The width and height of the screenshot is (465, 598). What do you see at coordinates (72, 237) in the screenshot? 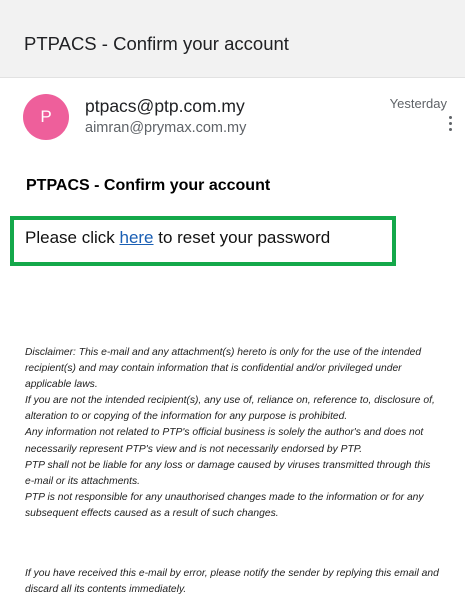
I see `reset-prefix-text: Please click` at bounding box center [72, 237].